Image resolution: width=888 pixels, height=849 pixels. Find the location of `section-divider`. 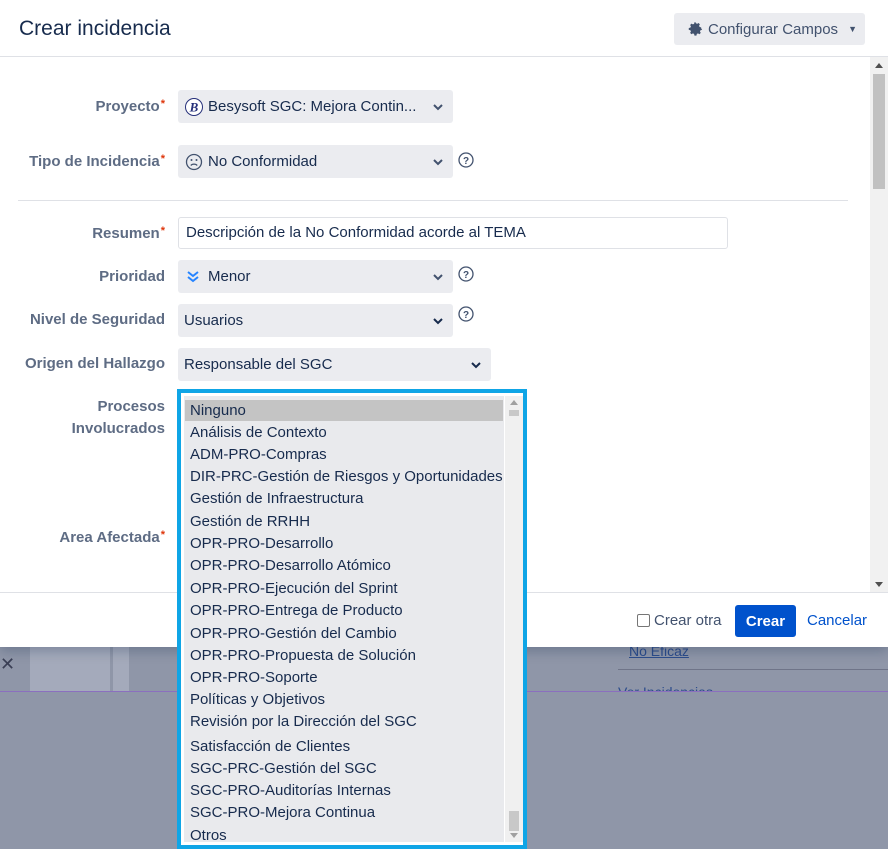

section-divider is located at coordinates (433, 200).